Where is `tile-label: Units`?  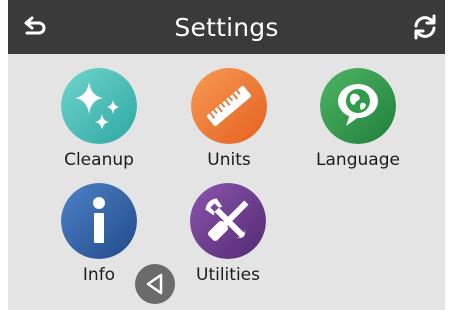 tile-label: Units is located at coordinates (229, 160).